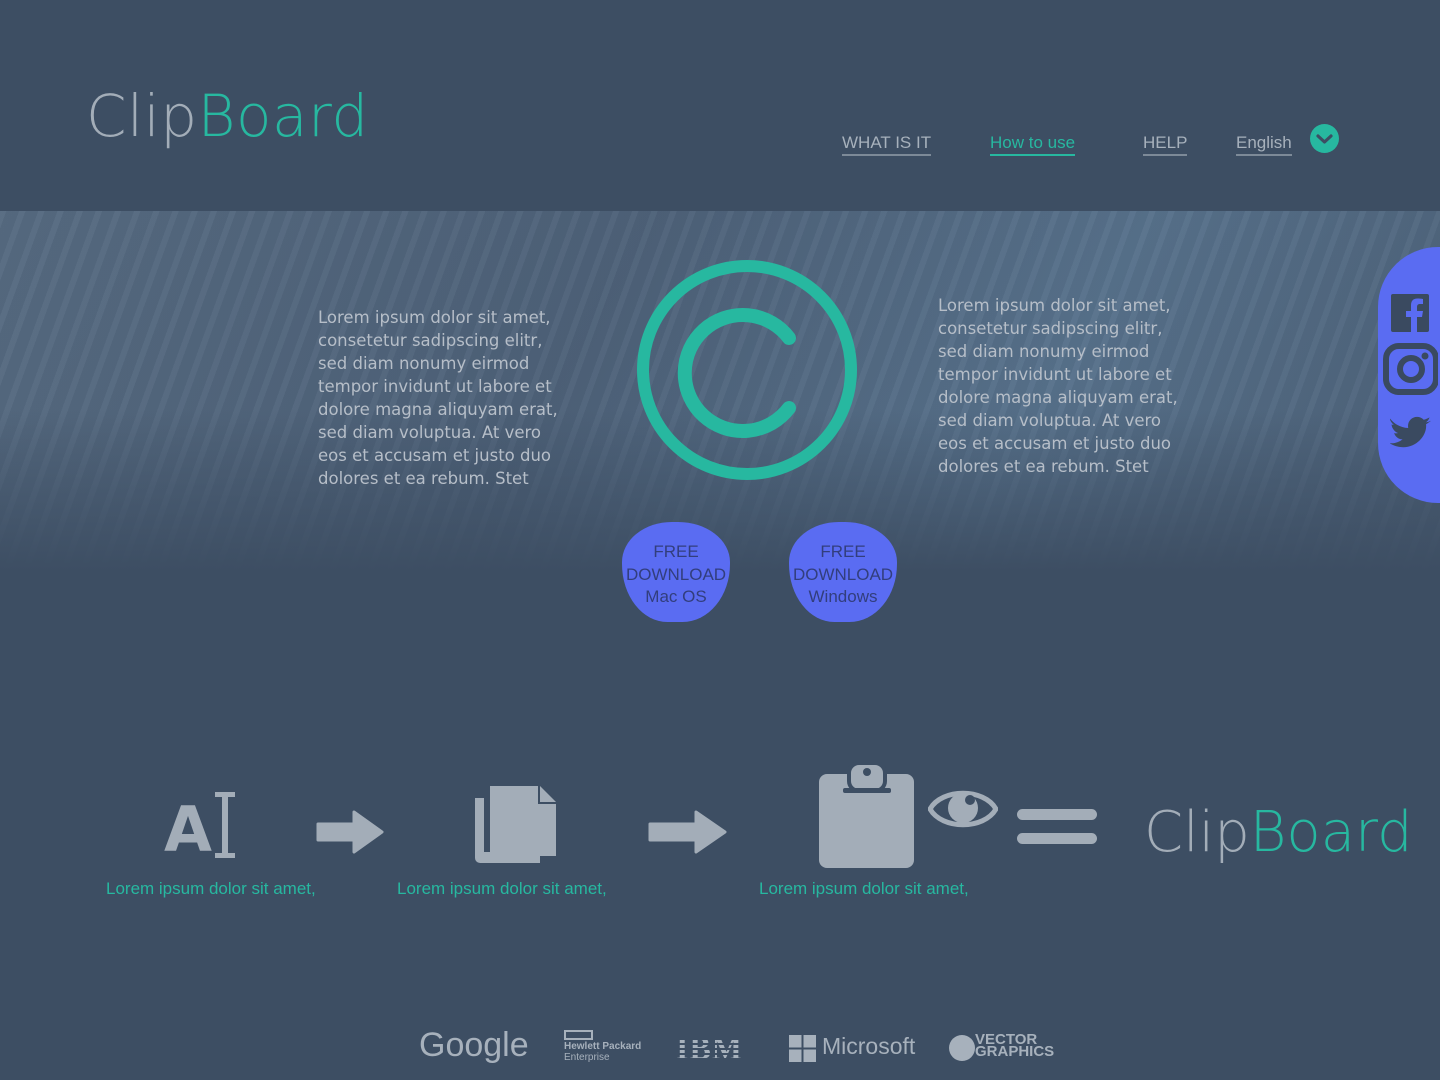  Describe the element at coordinates (709, 1048) in the screenshot. I see `partner-ibm-logo: IBM` at that location.